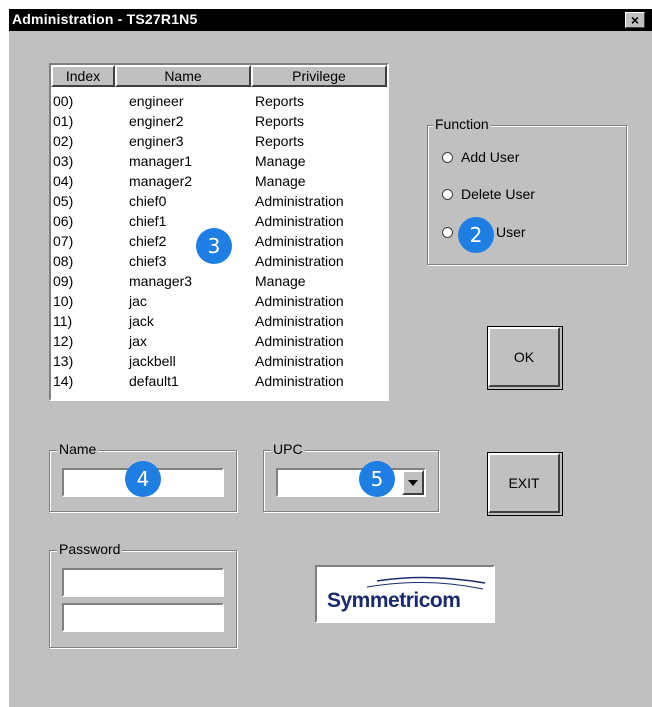 Image resolution: width=652 pixels, height=707 pixels. Describe the element at coordinates (219, 181) in the screenshot. I see `list-item: 04) manager2 Manage` at that location.